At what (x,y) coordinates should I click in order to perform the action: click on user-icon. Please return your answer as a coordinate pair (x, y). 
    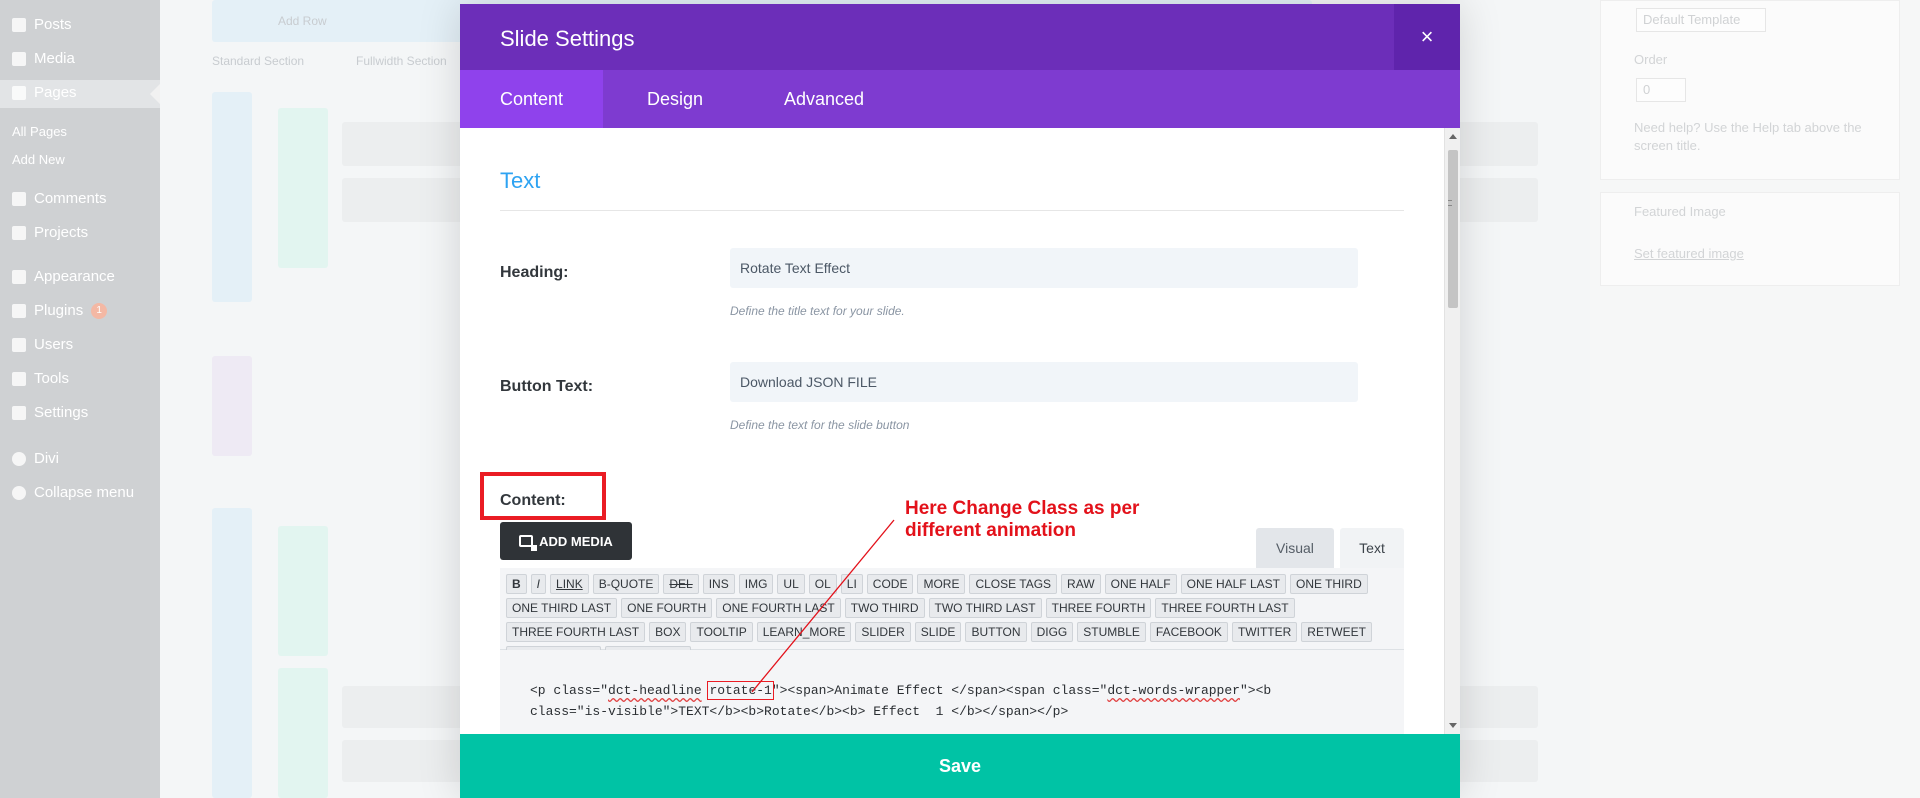
    Looking at the image, I should click on (19, 344).